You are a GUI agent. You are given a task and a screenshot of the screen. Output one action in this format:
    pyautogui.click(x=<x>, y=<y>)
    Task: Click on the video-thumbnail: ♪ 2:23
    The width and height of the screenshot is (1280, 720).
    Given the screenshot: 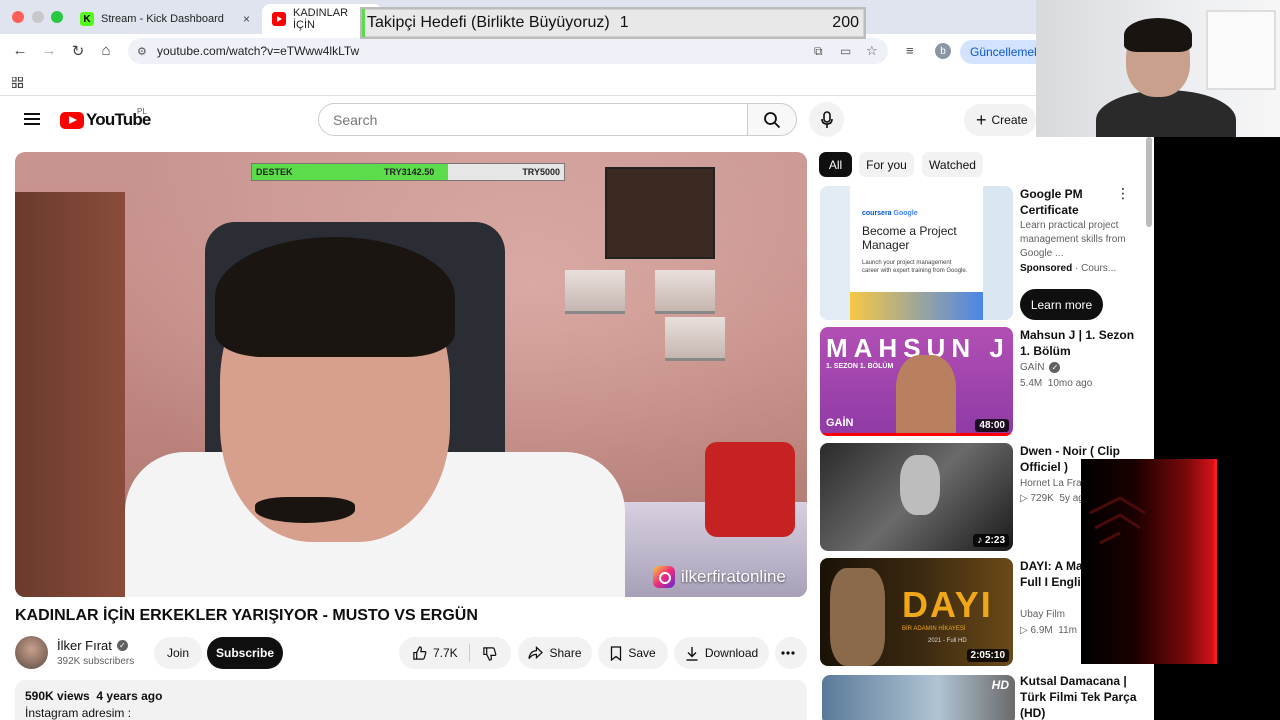 What is the action you would take?
    pyautogui.click(x=916, y=497)
    